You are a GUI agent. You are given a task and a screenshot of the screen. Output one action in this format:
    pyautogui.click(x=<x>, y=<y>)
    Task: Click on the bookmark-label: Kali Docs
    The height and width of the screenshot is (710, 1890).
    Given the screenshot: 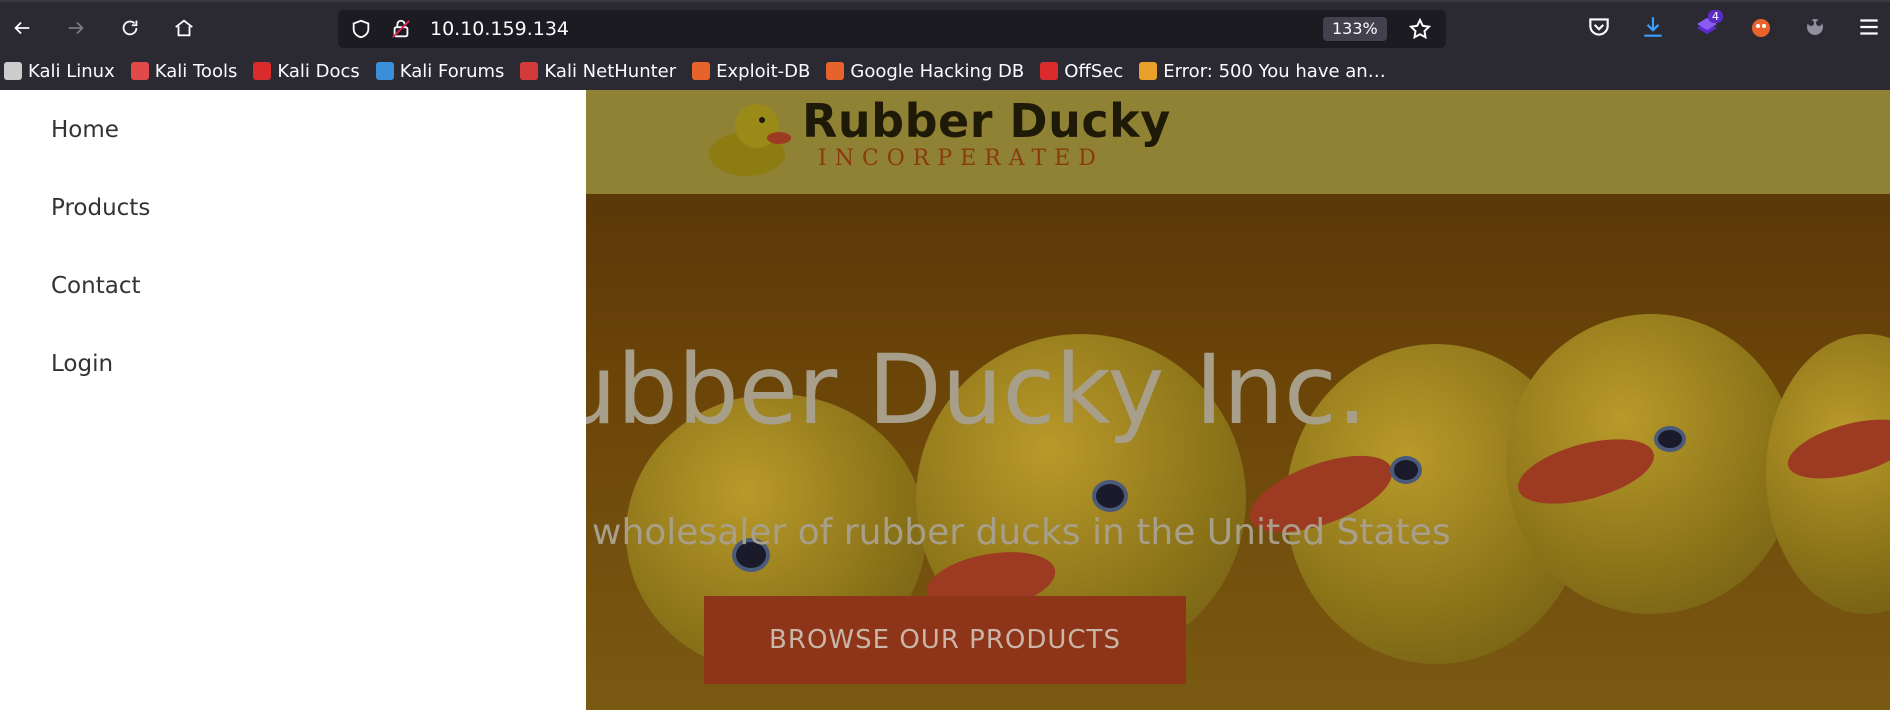 What is the action you would take?
    pyautogui.click(x=318, y=71)
    